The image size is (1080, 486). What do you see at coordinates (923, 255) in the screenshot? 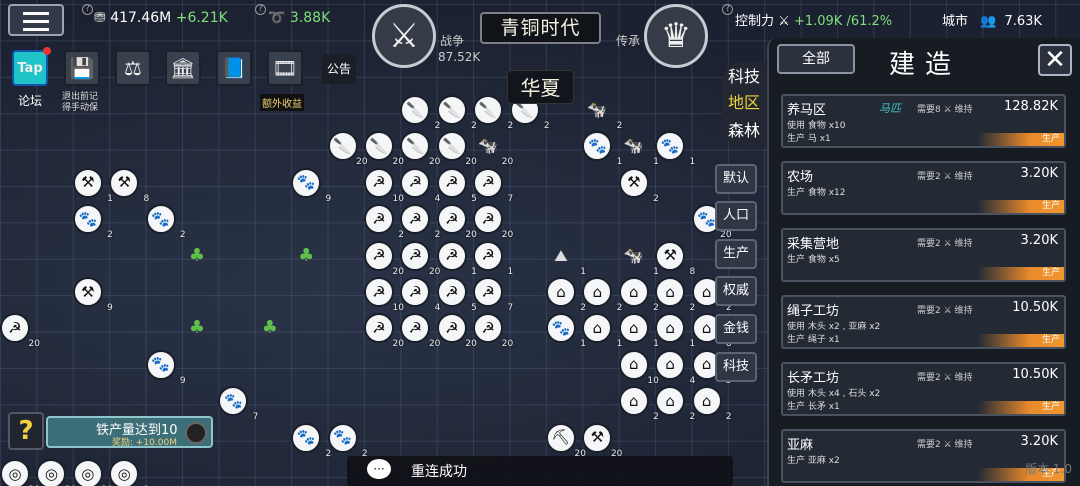
I see `building-card: 采集营地 需要2 ⚔ 维持 3.20K 生产 食物 x5 生产` at bounding box center [923, 255].